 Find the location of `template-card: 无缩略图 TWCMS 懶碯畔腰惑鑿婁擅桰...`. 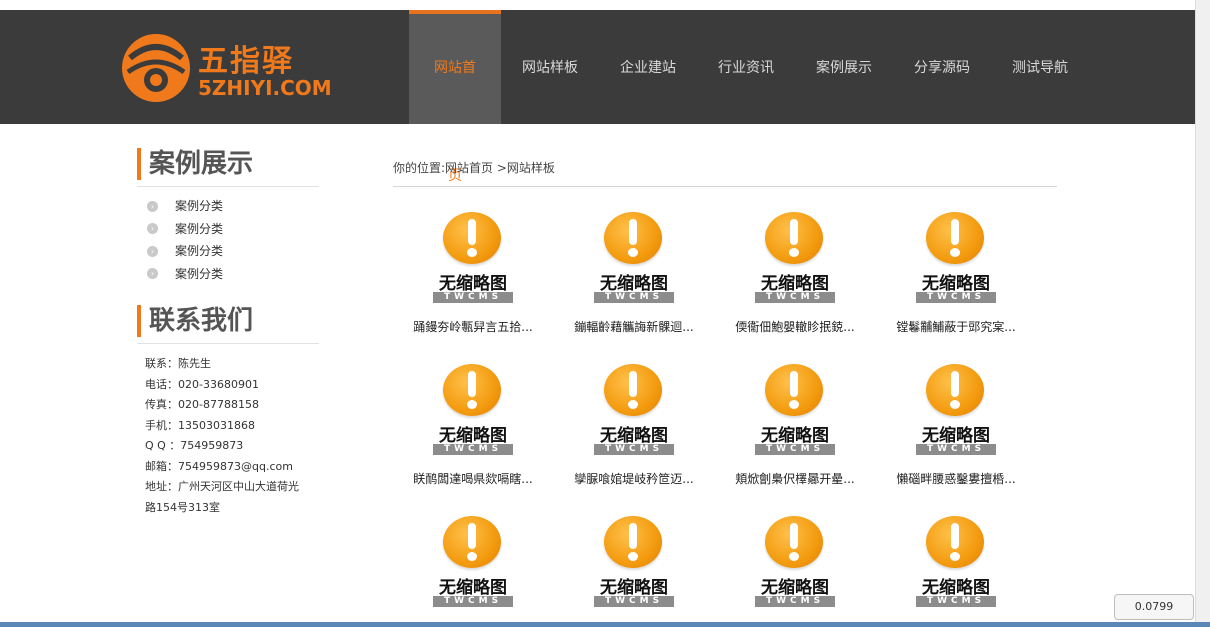

template-card: 无缩略图 TWCMS 懶碯畔腰惑鑿婁擅桰... is located at coordinates (956, 425).